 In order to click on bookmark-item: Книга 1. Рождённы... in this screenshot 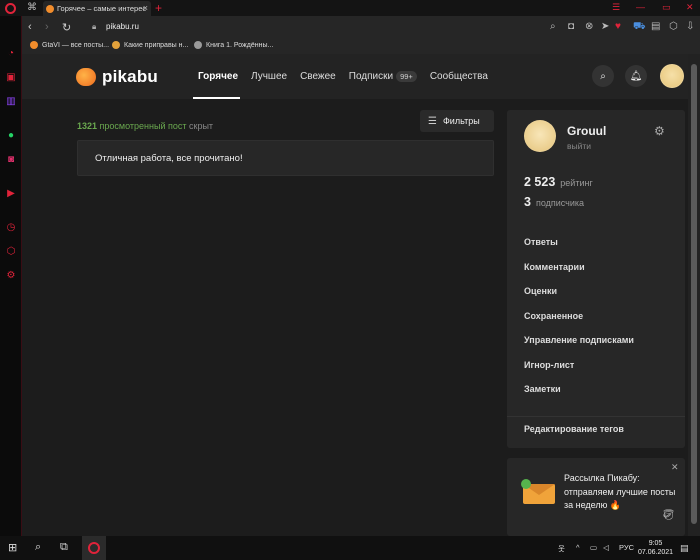, I will do `click(233, 45)`.